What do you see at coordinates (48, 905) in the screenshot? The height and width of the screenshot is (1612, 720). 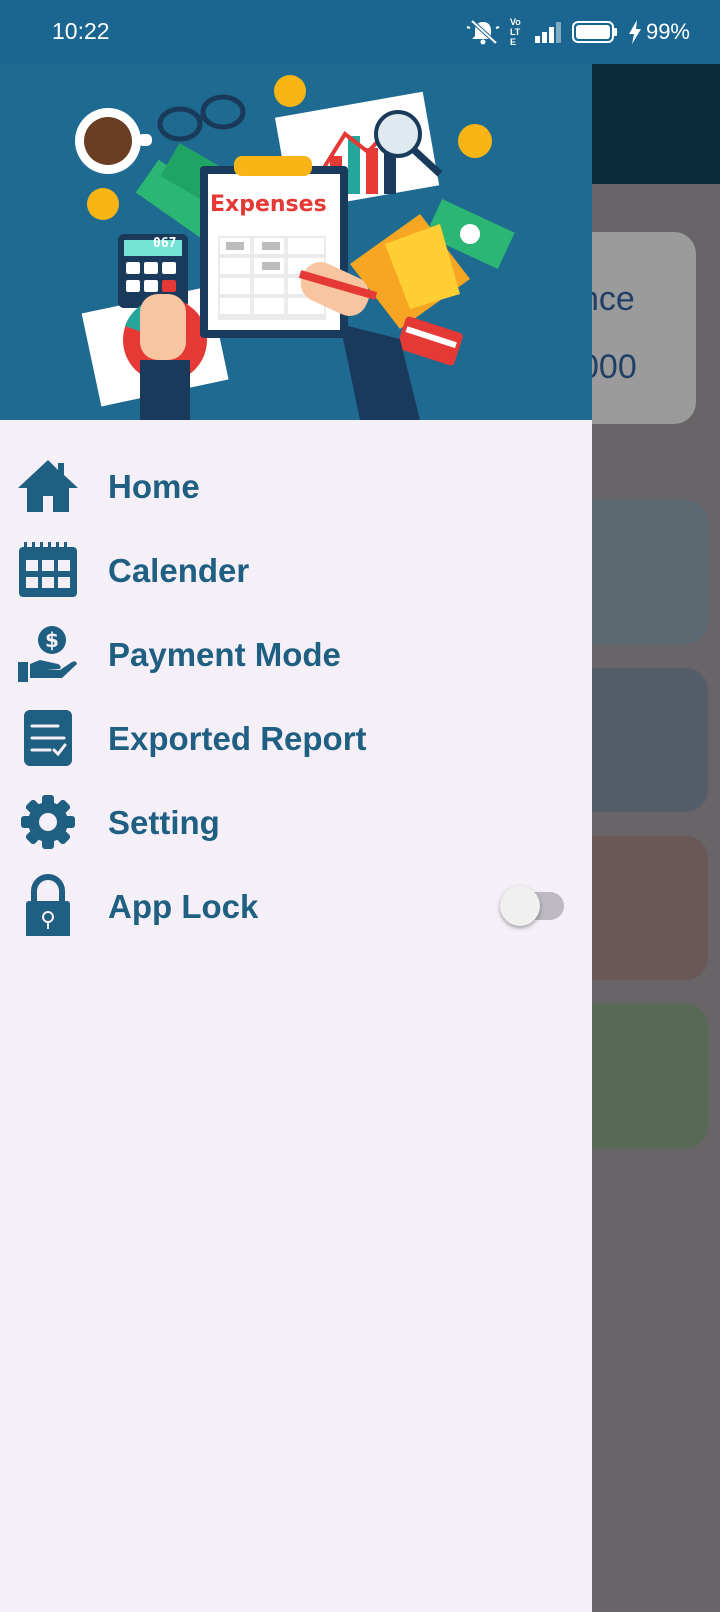 I see `lock-icon` at bounding box center [48, 905].